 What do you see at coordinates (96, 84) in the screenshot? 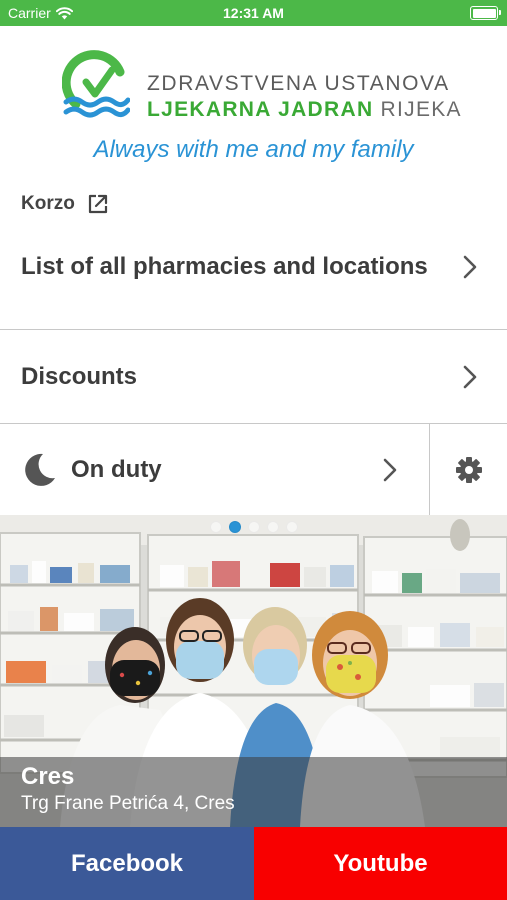
I see `pharmacy-logo-icon` at bounding box center [96, 84].